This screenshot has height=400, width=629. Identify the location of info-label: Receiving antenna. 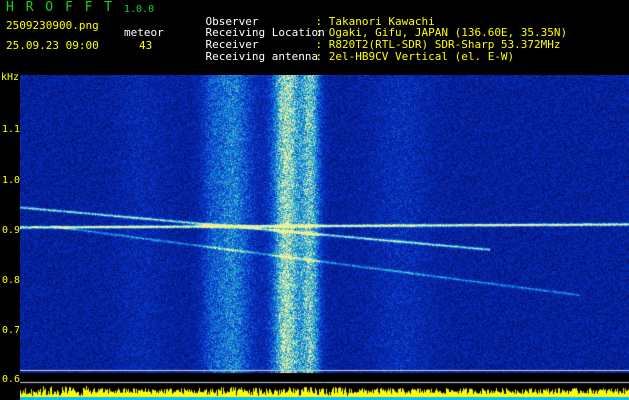
(262, 56).